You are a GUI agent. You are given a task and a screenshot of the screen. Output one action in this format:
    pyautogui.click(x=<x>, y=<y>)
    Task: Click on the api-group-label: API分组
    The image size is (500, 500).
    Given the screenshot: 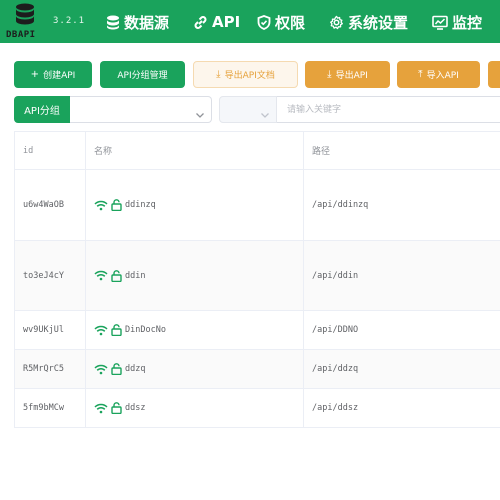 What is the action you would take?
    pyautogui.click(x=42, y=109)
    